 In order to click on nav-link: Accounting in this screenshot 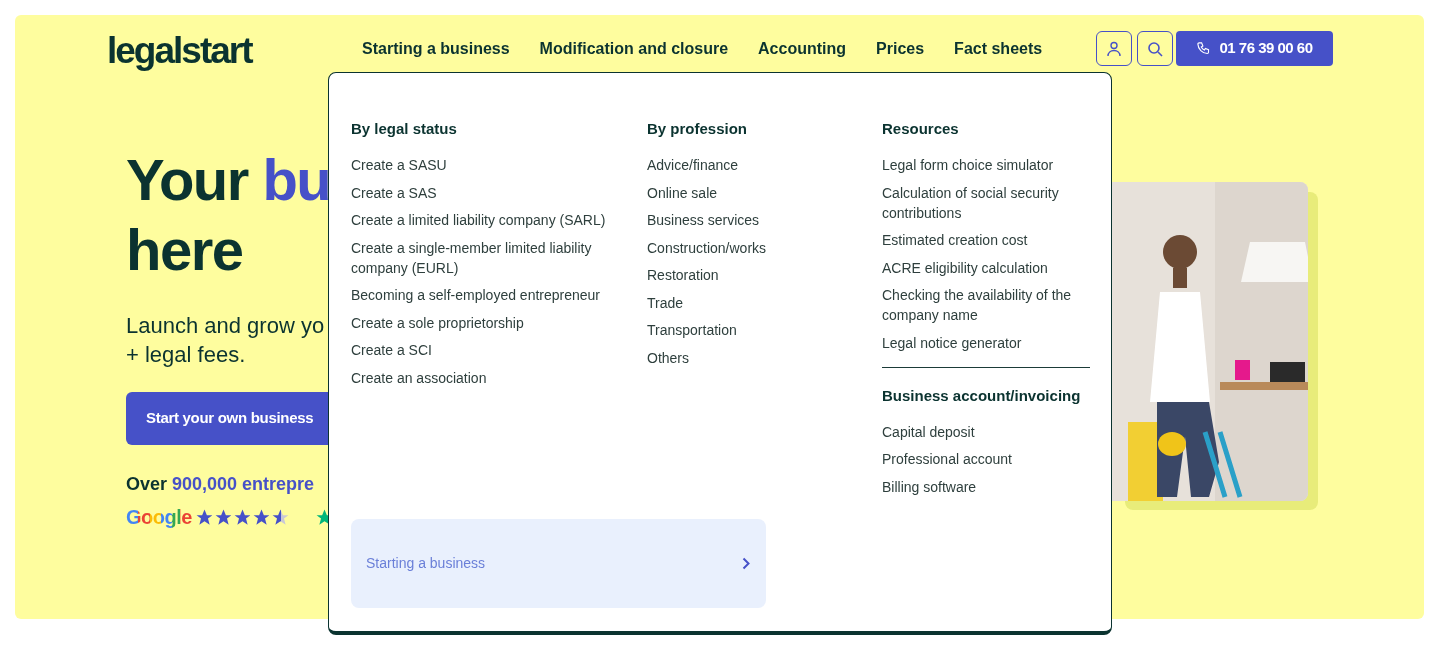, I will do `click(802, 49)`.